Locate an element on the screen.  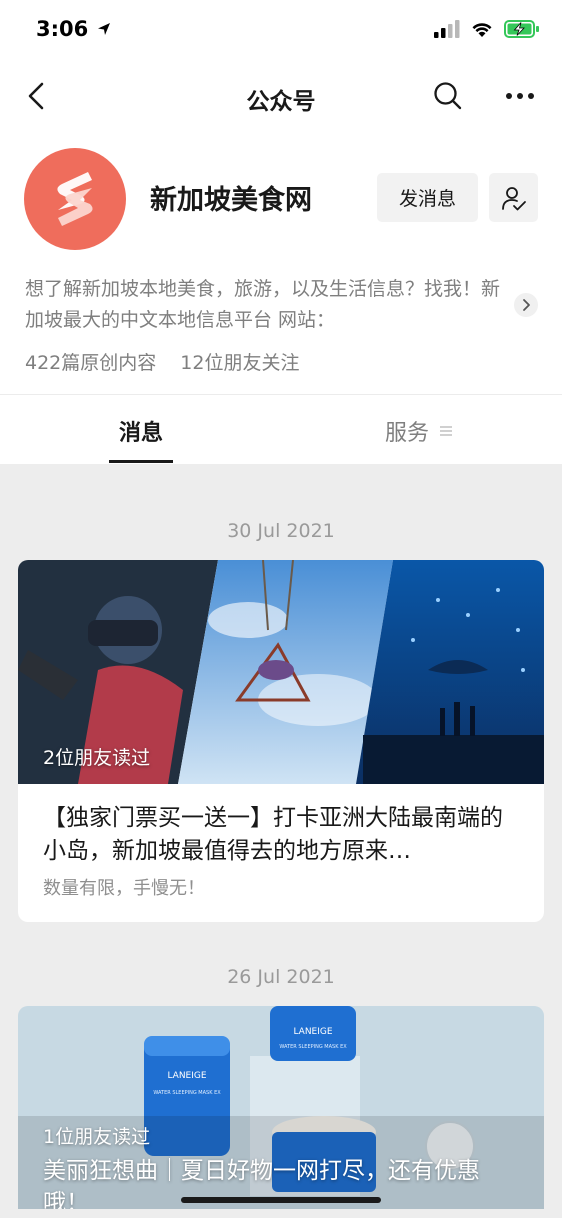
feed-date: 30 Jul 2021 is located at coordinates (281, 531).